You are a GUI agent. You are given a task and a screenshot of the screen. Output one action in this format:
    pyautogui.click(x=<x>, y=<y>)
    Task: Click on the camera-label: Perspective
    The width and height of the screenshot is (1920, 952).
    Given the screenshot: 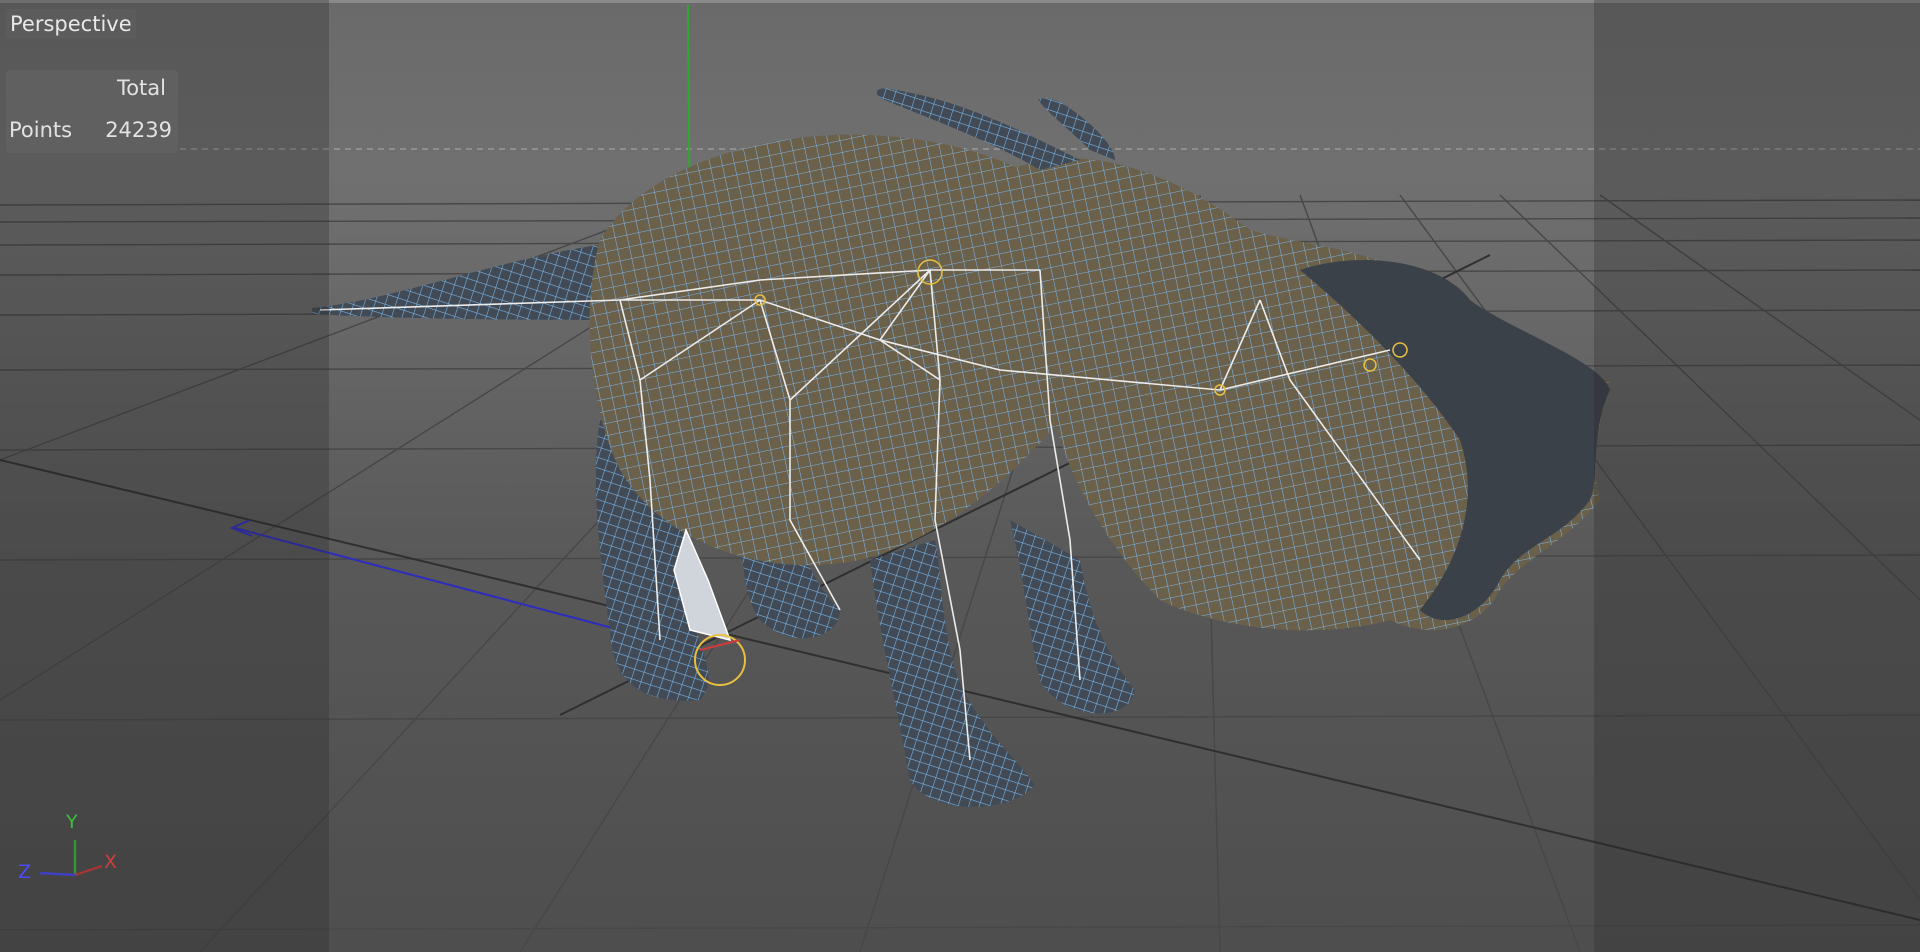 What is the action you would take?
    pyautogui.click(x=71, y=24)
    